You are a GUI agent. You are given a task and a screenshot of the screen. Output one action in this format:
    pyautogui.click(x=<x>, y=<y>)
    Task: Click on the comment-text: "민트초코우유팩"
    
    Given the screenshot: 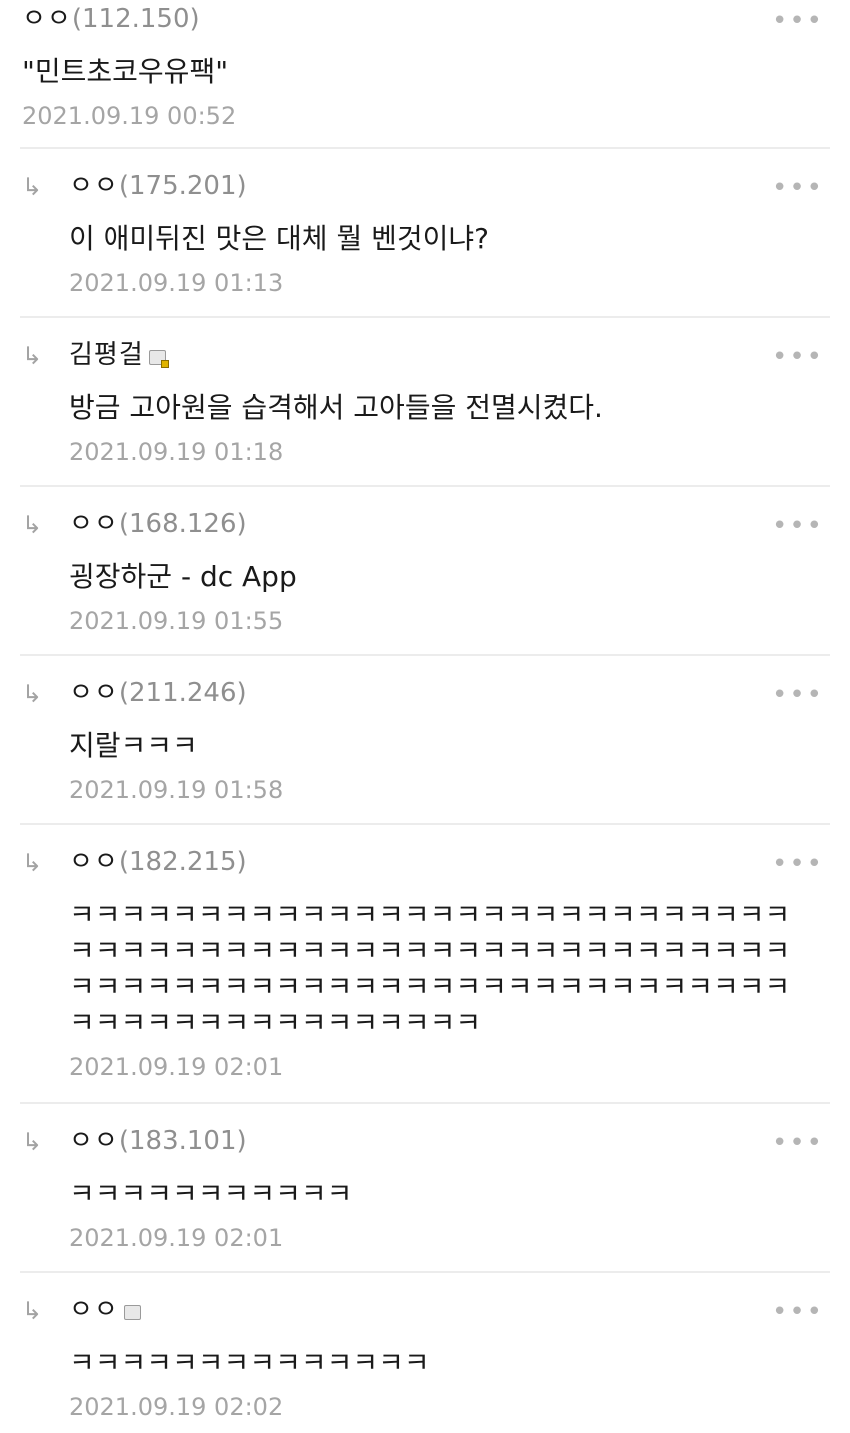 What is the action you would take?
    pyautogui.click(x=125, y=71)
    